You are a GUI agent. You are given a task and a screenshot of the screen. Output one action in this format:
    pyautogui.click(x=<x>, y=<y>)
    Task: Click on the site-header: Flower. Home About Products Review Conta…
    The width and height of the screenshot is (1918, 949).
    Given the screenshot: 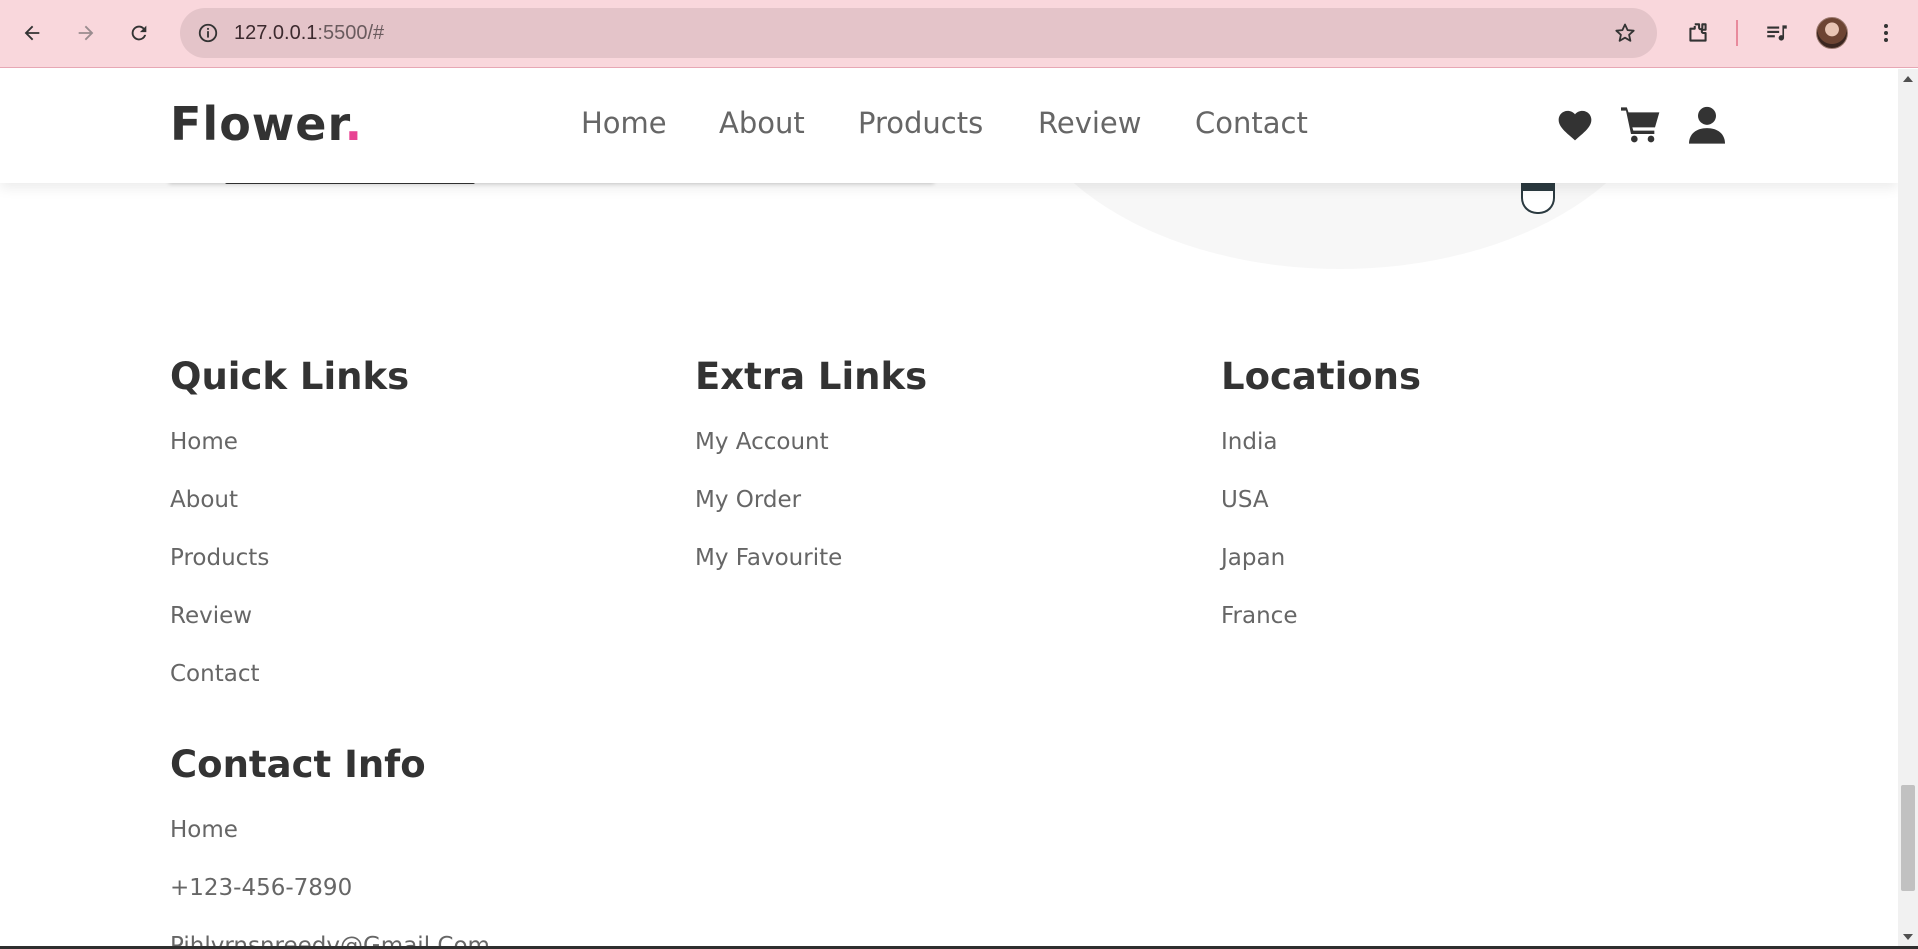 What is the action you would take?
    pyautogui.click(x=949, y=126)
    